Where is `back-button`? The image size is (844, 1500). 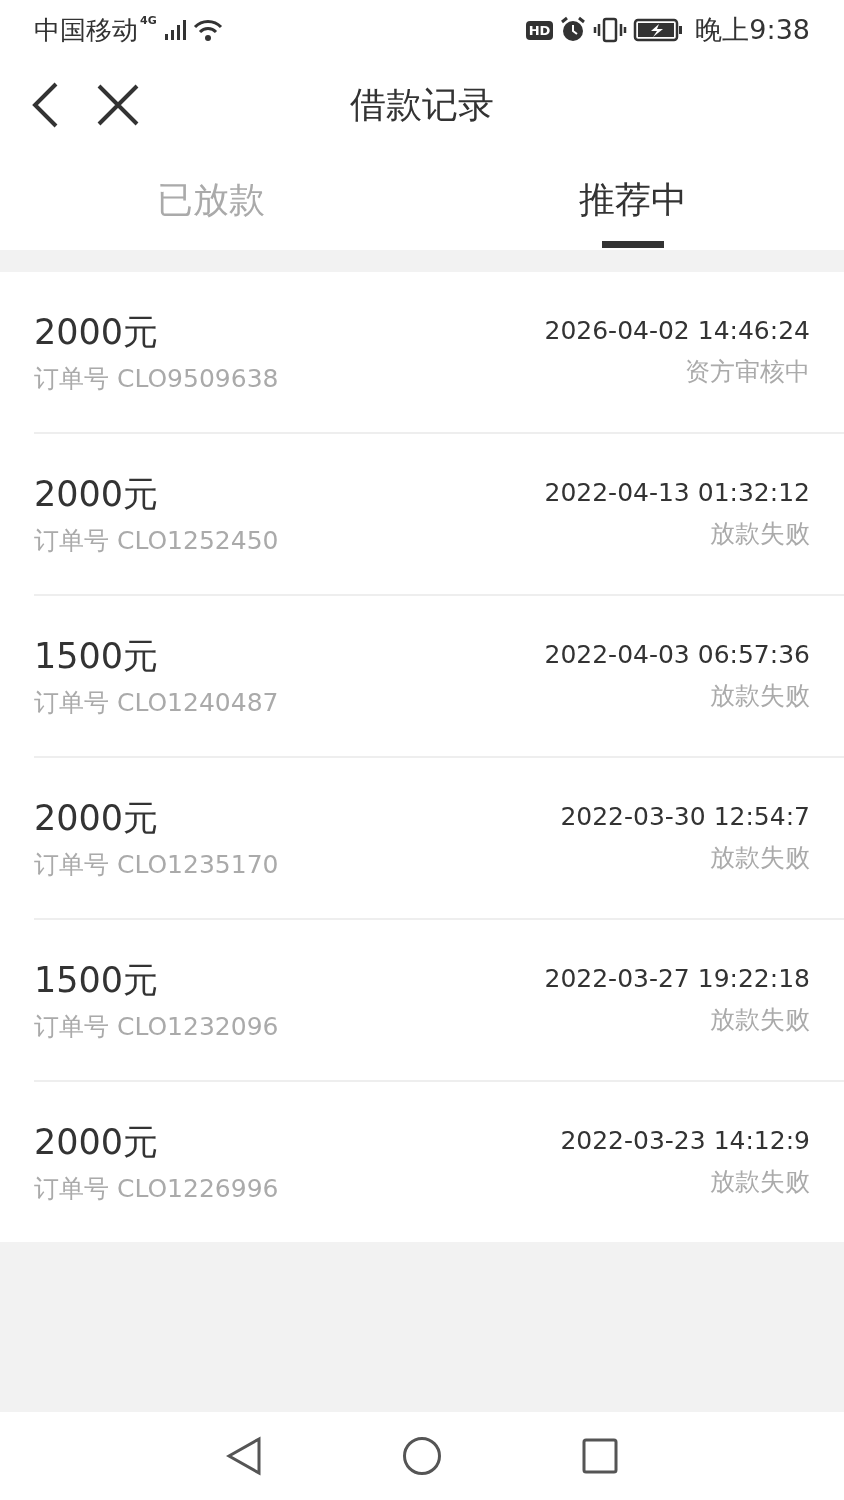 back-button is located at coordinates (45, 105).